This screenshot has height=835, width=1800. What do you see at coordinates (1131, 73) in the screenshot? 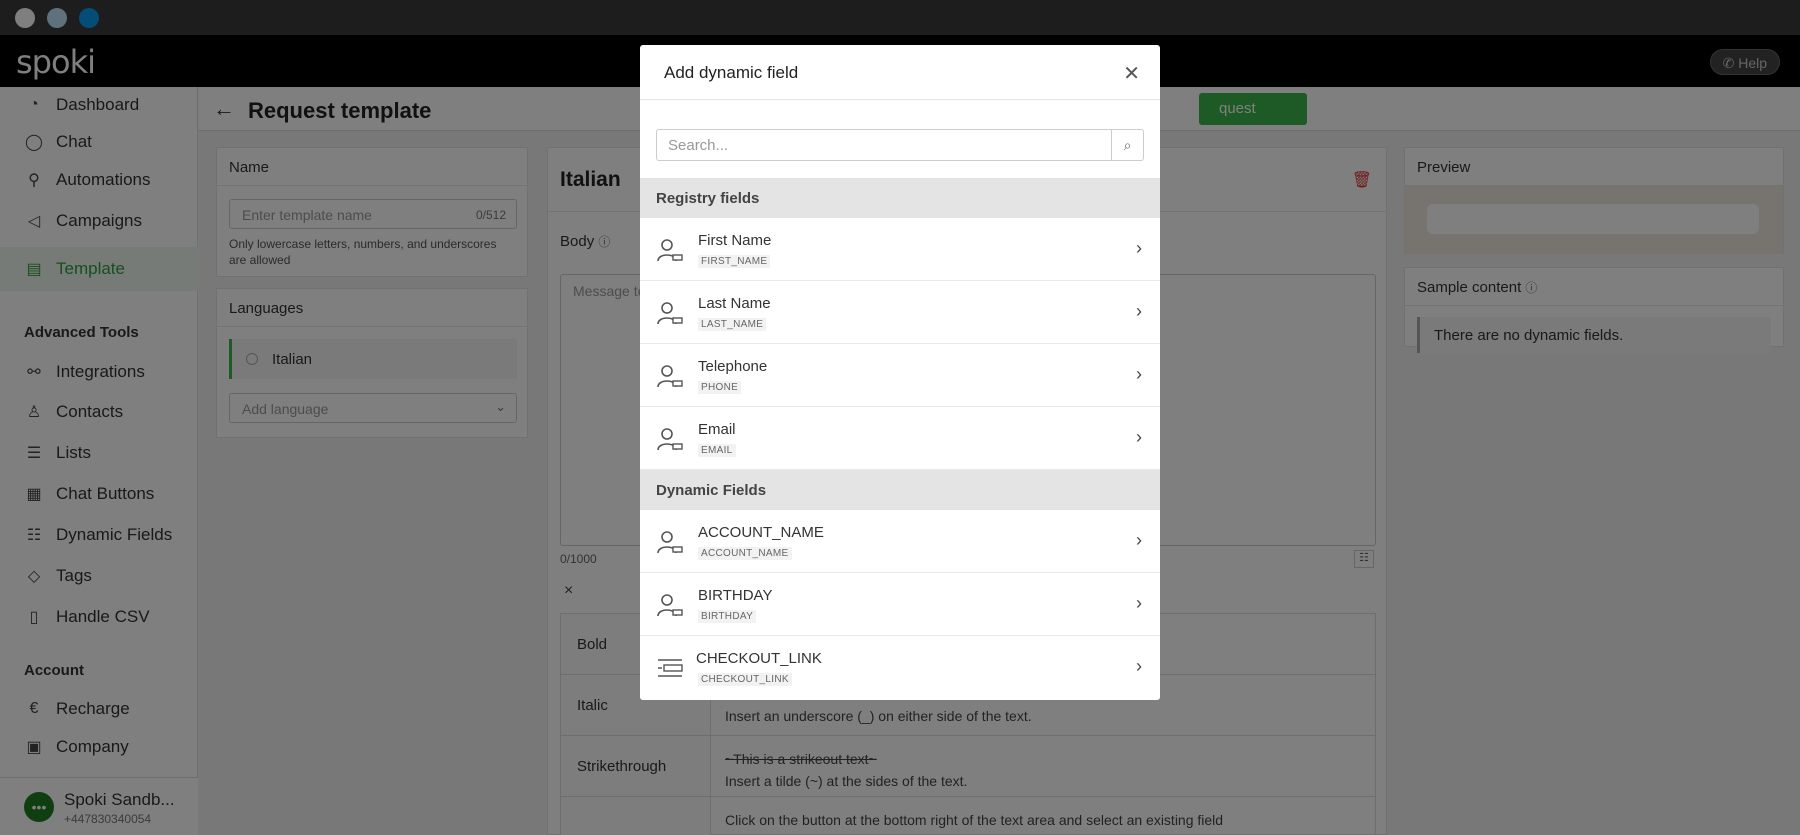
I see `close-icon: ✕` at bounding box center [1131, 73].